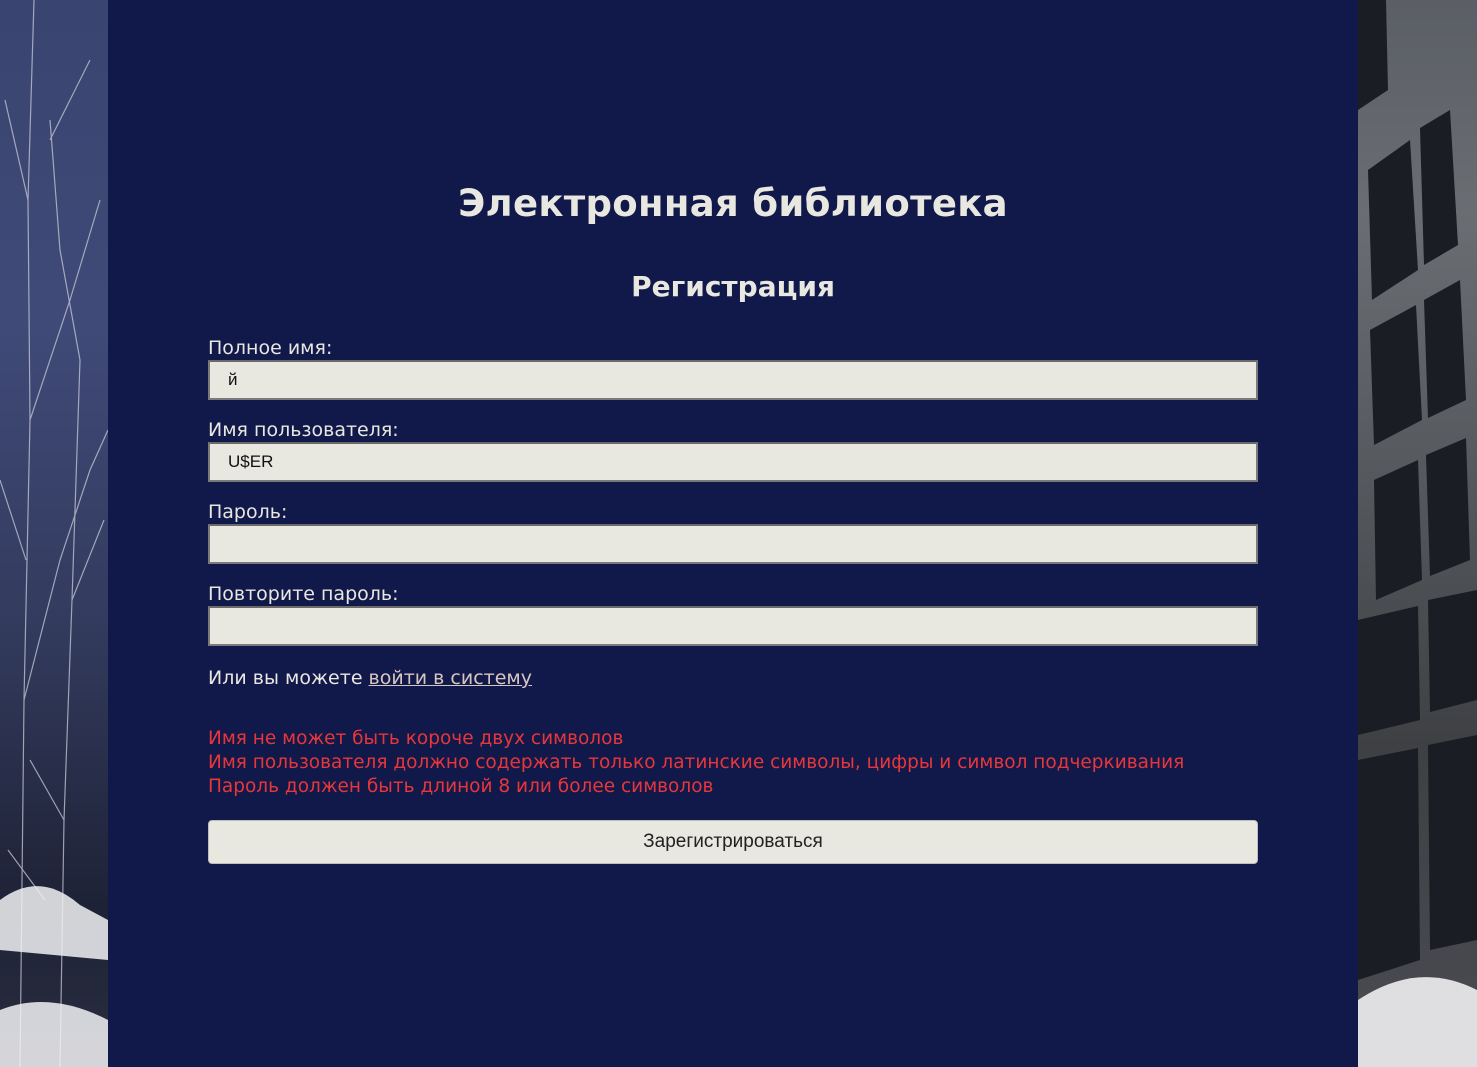 The image size is (1477, 1067). What do you see at coordinates (248, 512) in the screenshot?
I see `password-label: Пароль:` at bounding box center [248, 512].